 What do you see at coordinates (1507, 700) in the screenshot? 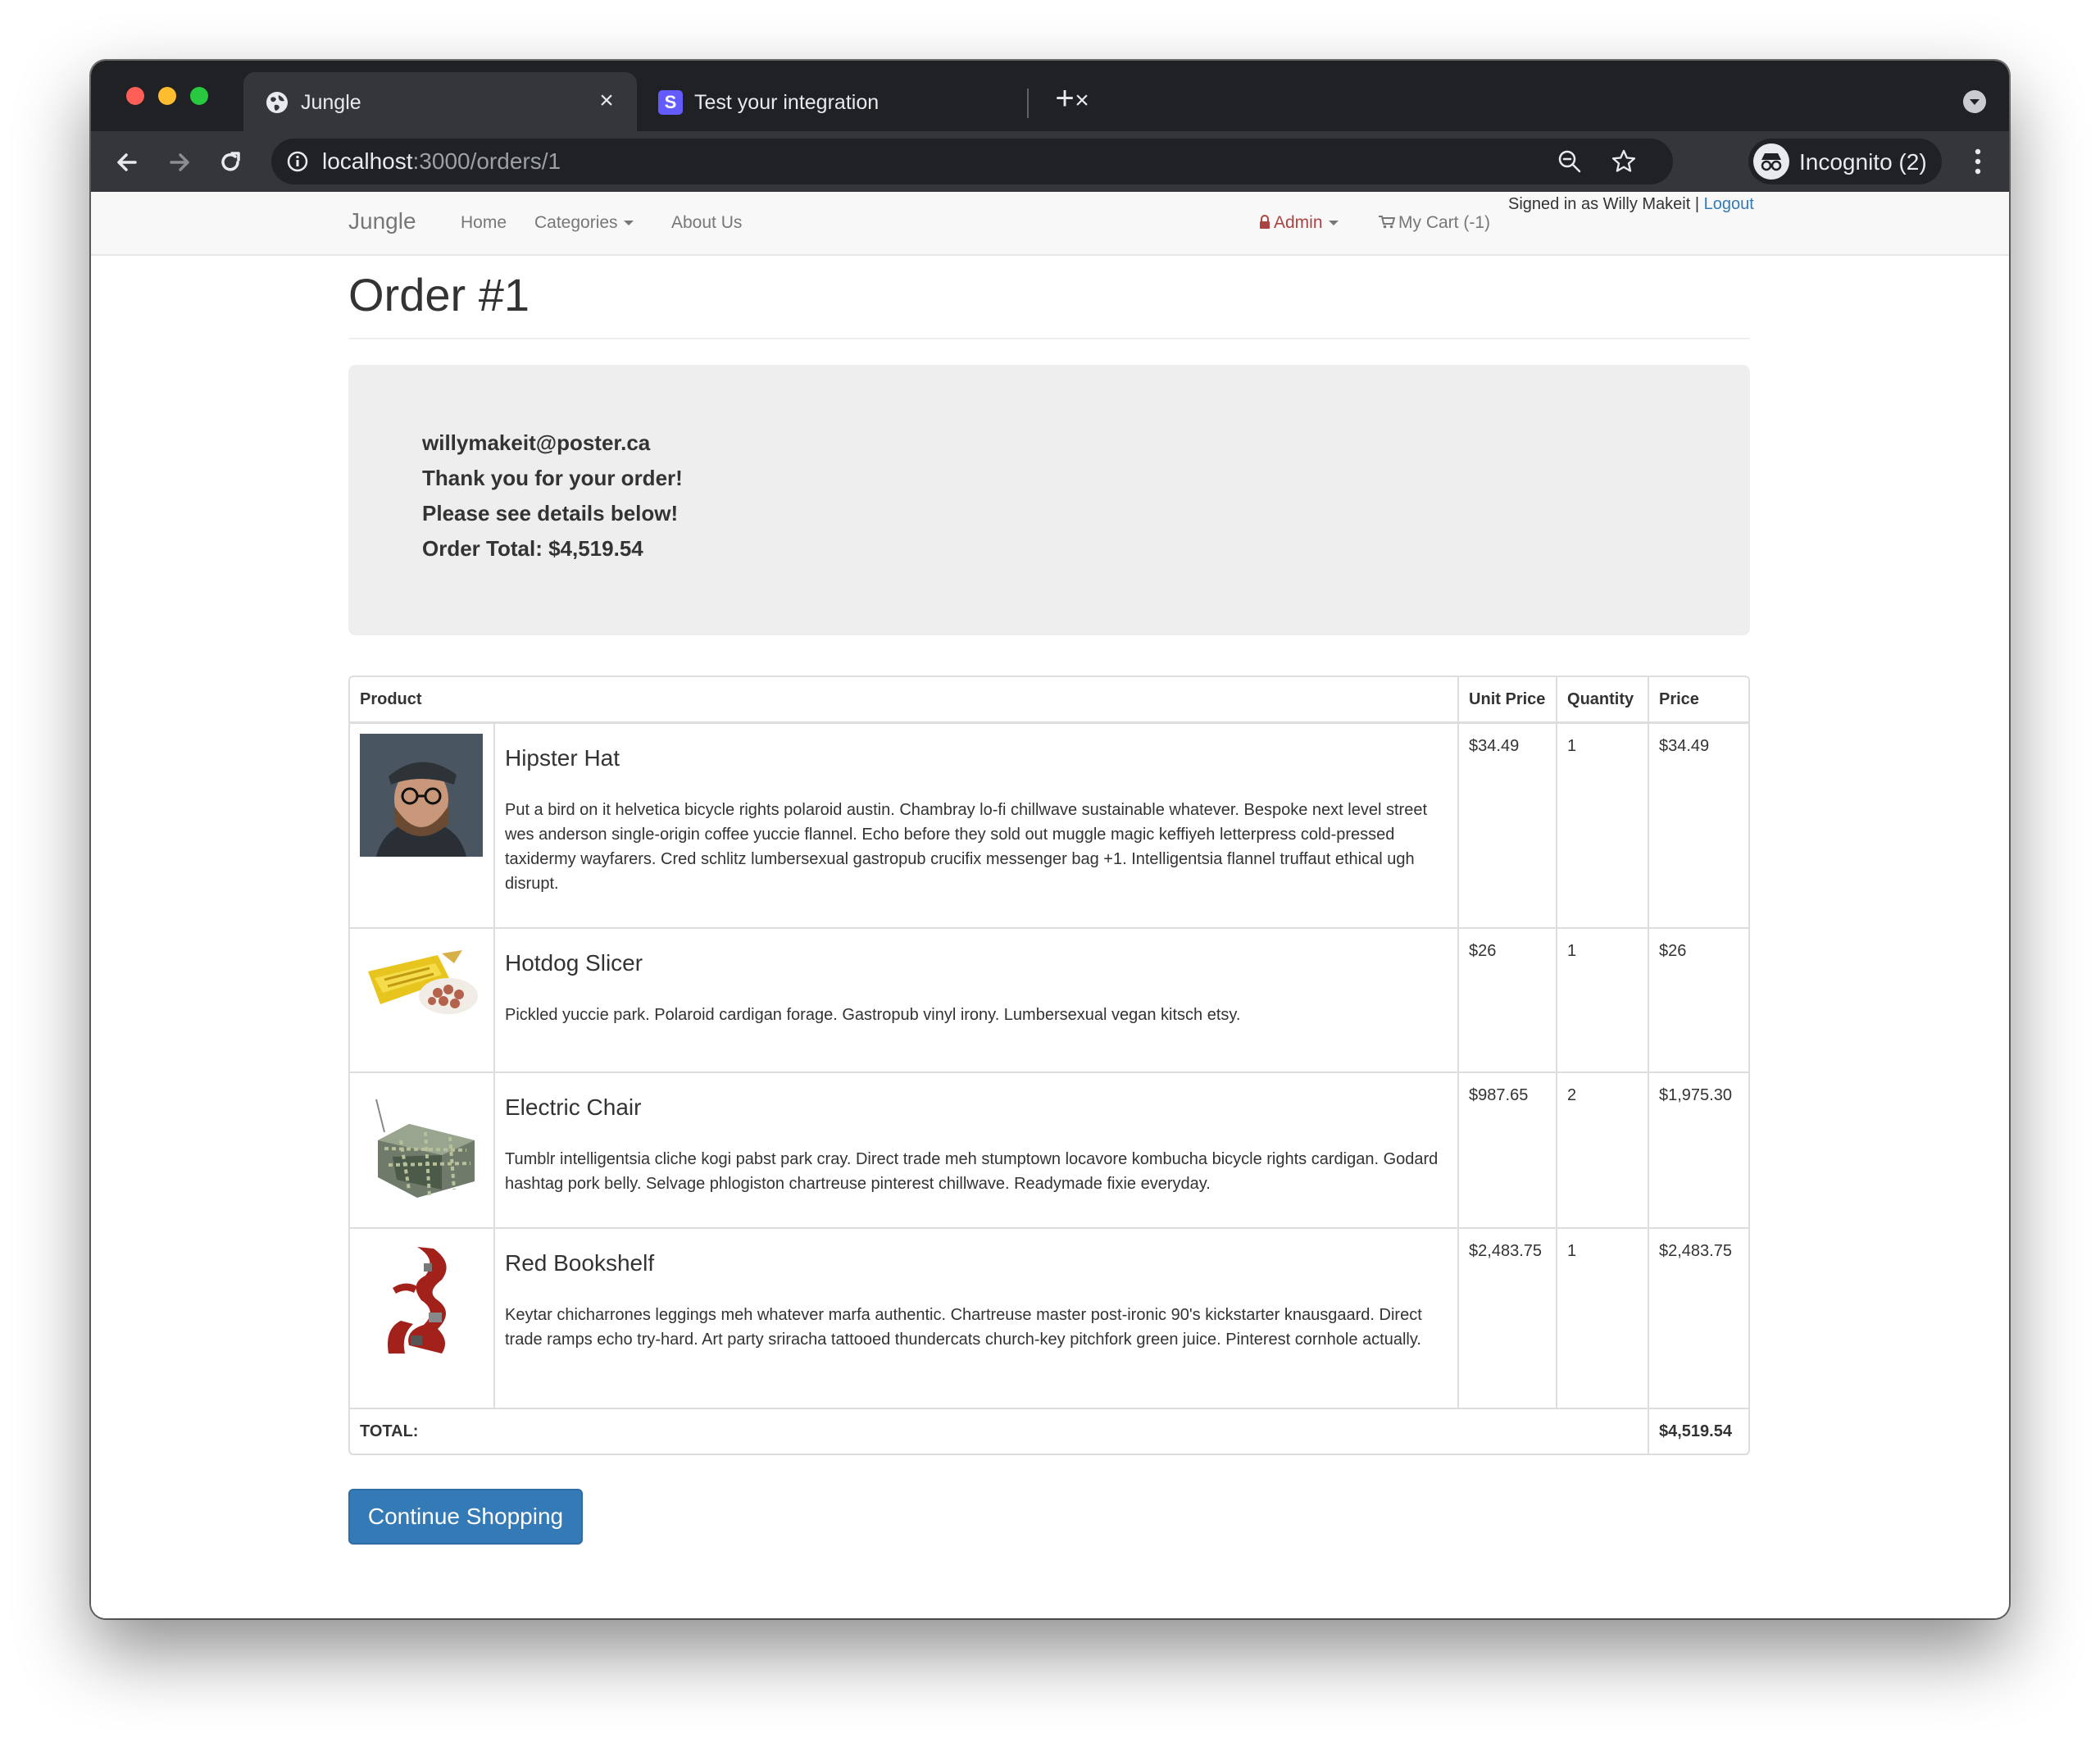
I see `header-unit-price: Unit Price` at bounding box center [1507, 700].